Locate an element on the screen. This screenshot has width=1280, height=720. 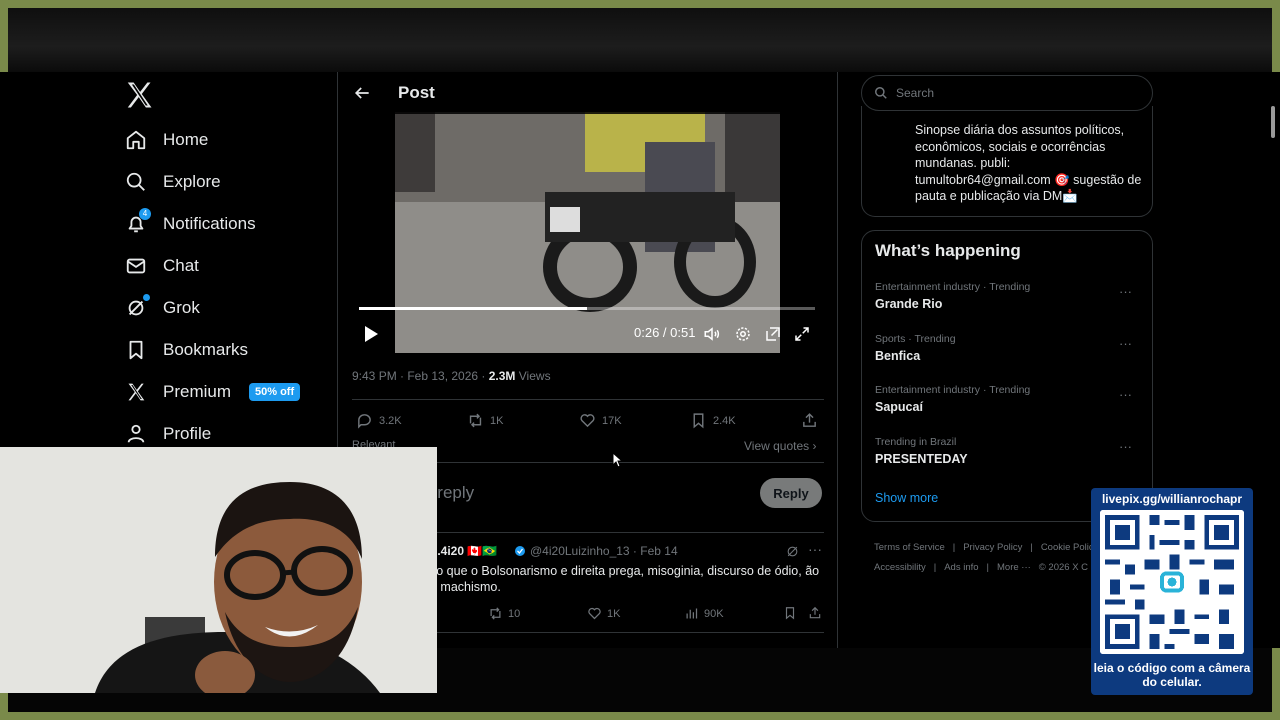
view-quotes-link: View quotes › is located at coordinates (780, 446).